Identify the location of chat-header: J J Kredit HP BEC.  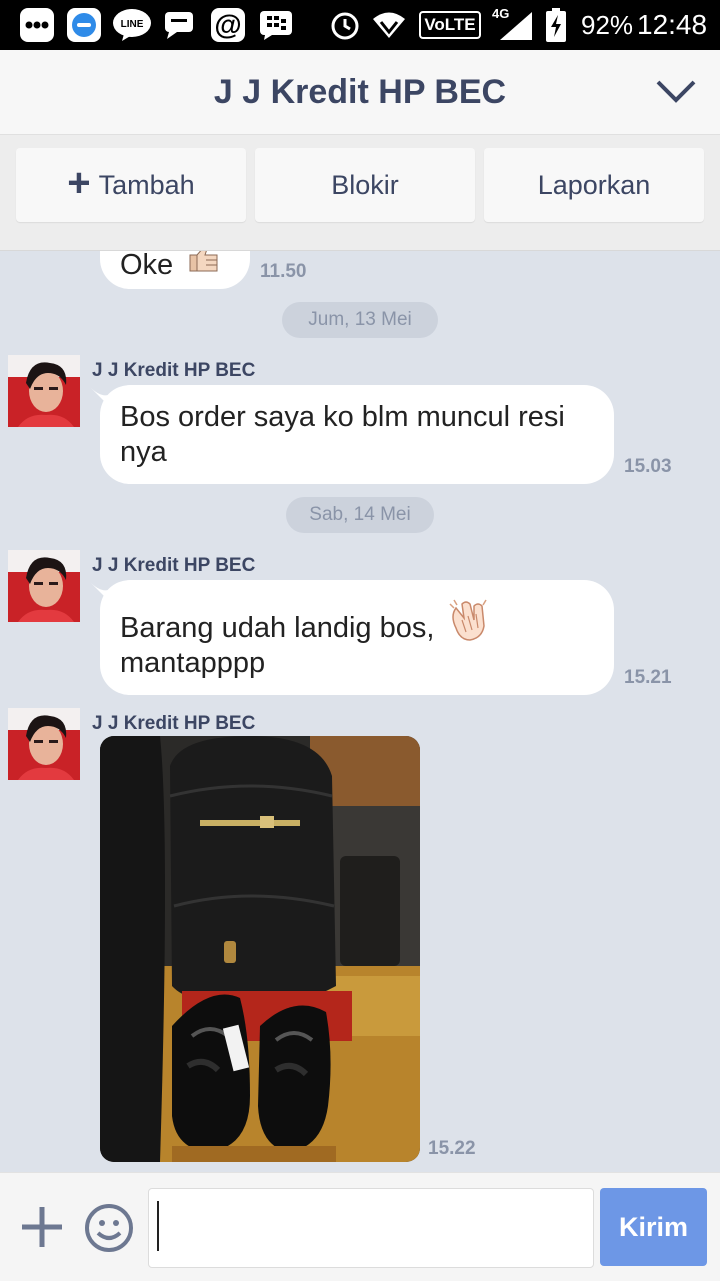
(360, 92).